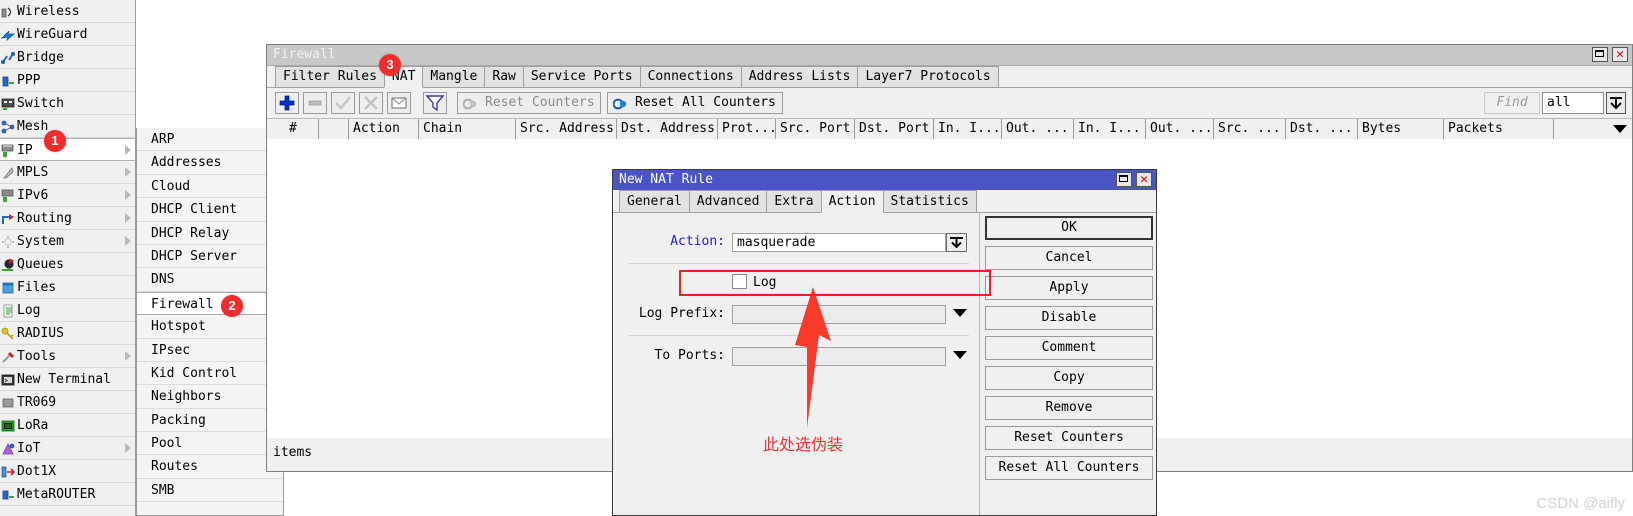  I want to click on menu-item-bridge: Bridge, so click(67, 57).